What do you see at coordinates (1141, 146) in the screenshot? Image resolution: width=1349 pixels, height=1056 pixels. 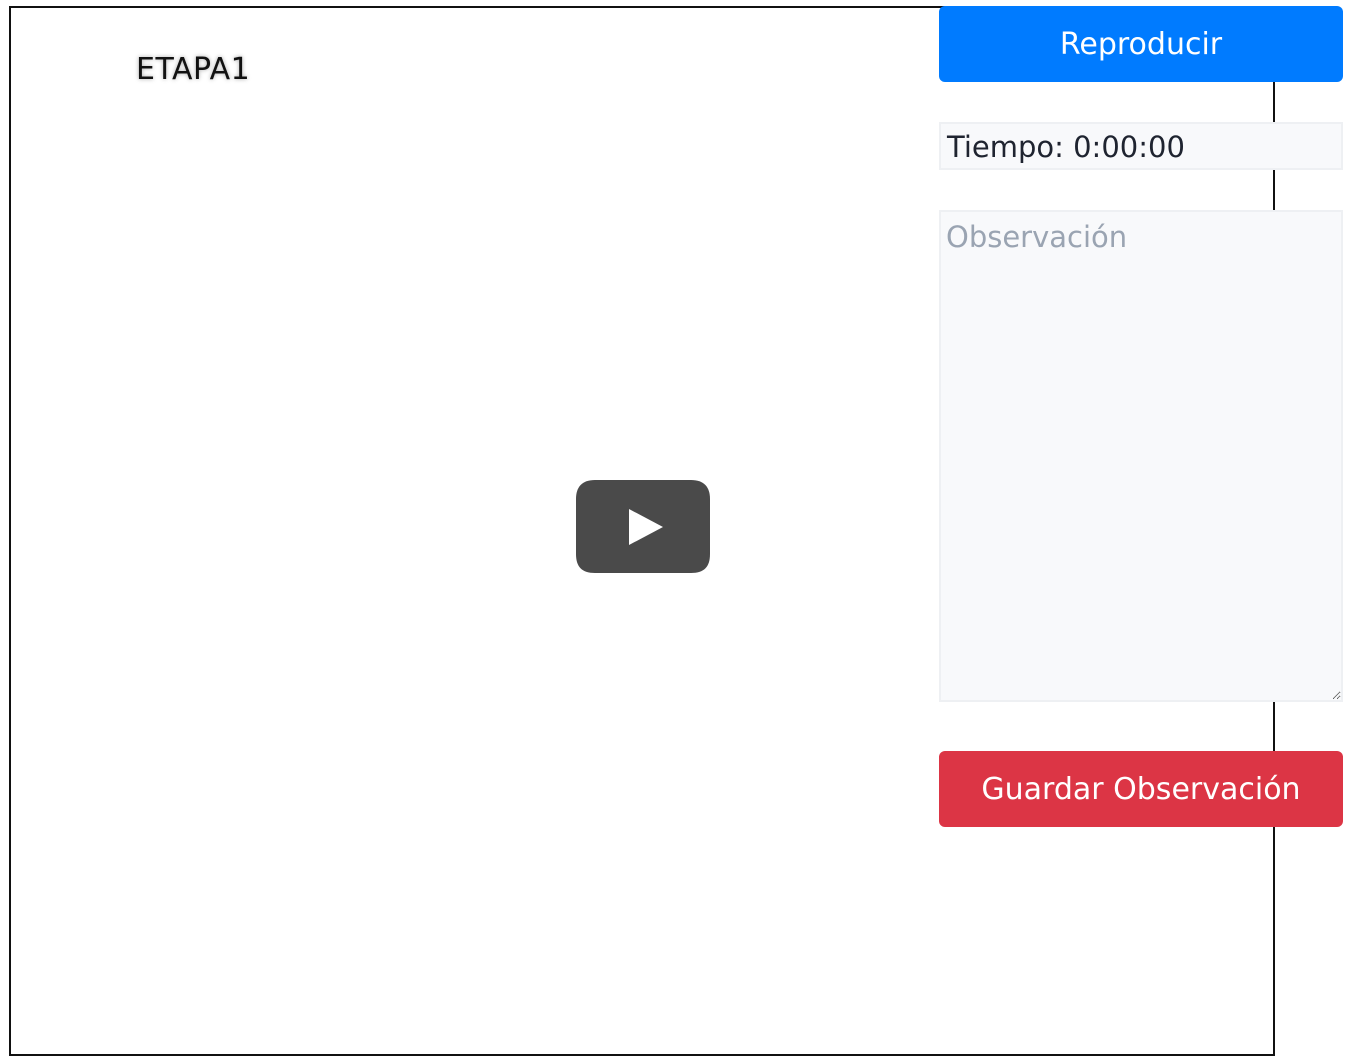 I see `time-display: Tiempo: 0:00:00` at bounding box center [1141, 146].